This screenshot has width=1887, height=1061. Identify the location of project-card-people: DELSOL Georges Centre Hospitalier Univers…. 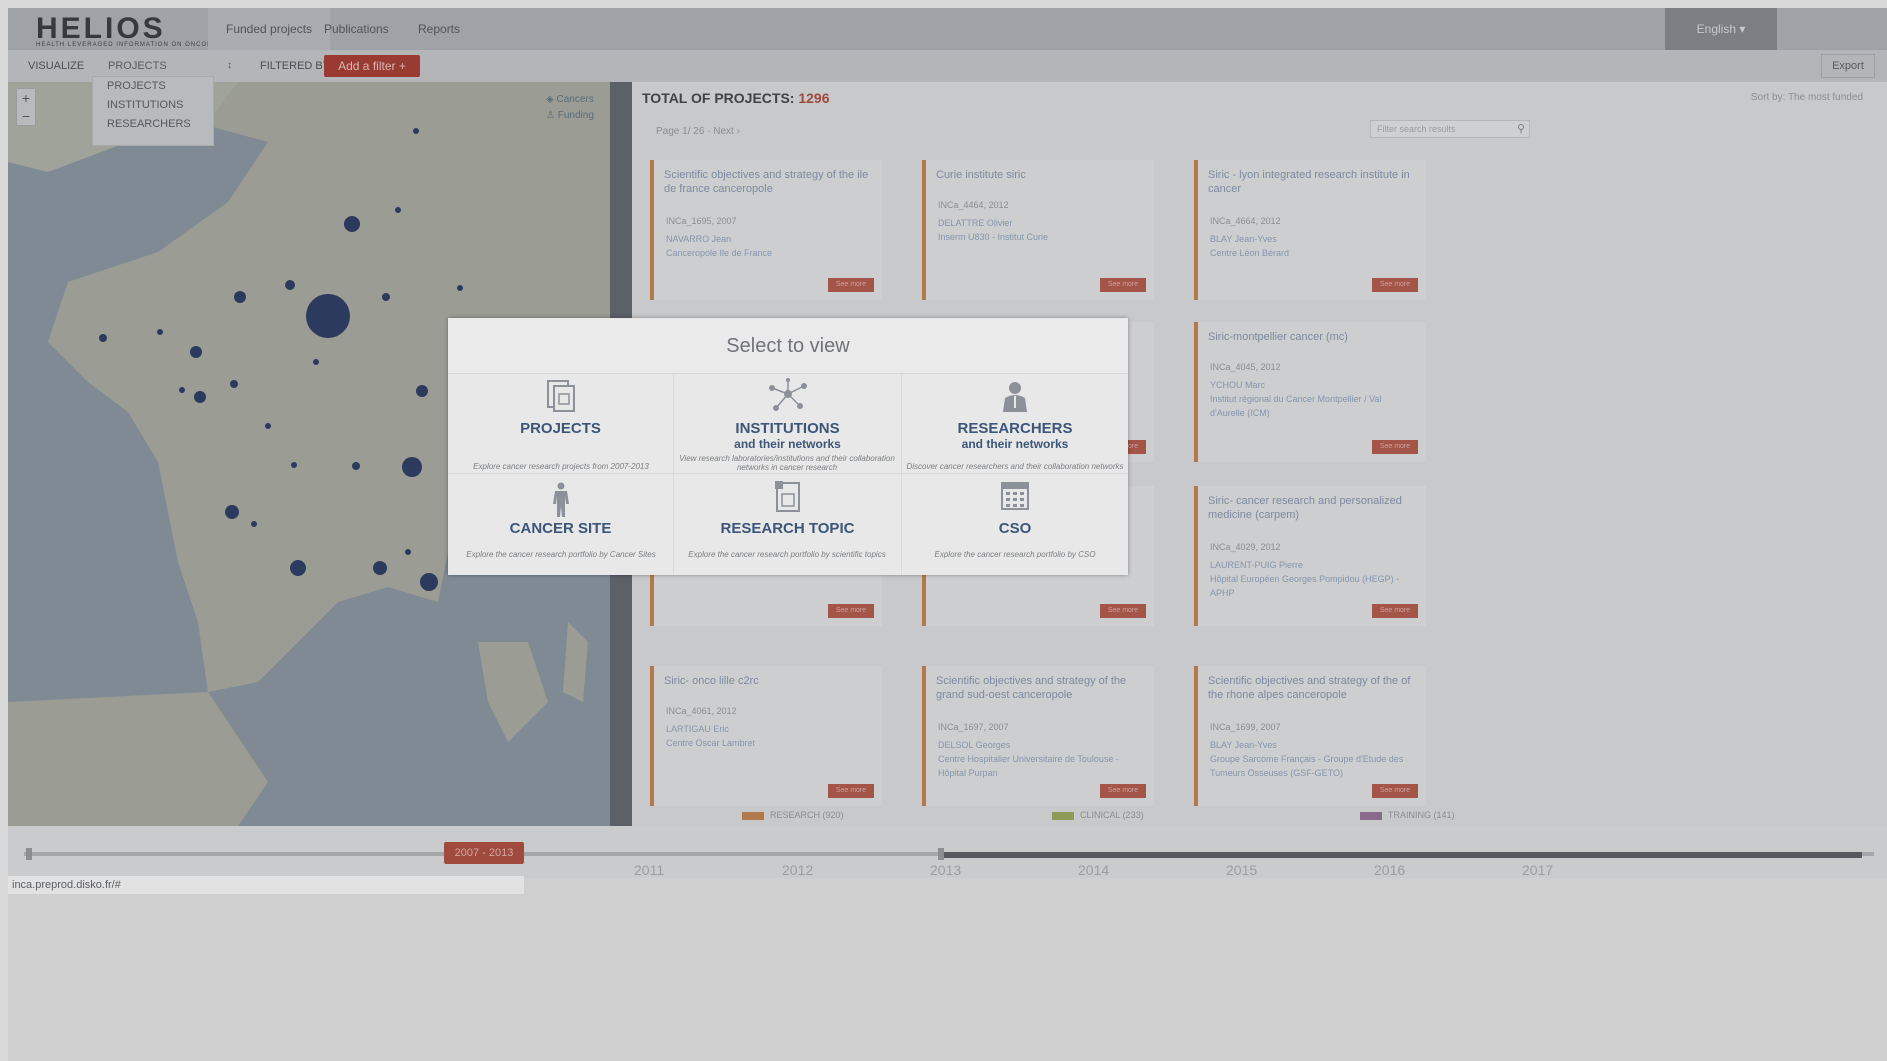
(1028, 759).